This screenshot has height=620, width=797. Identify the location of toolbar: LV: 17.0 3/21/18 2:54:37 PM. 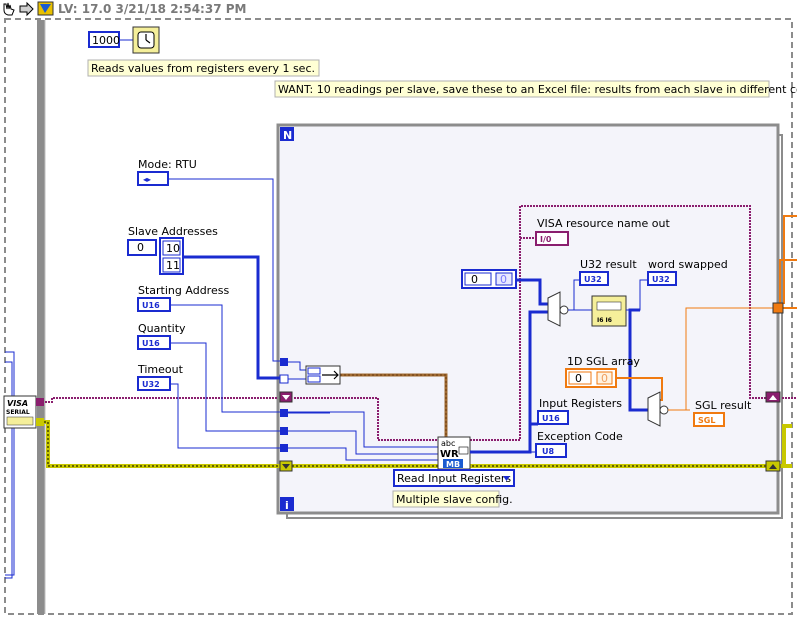
(124, 9).